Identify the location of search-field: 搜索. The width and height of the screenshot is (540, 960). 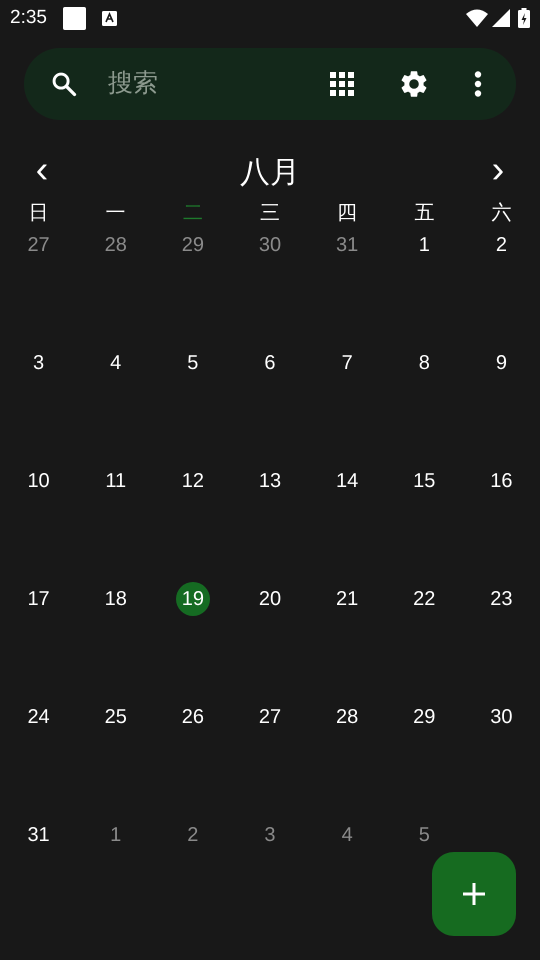
(198, 84).